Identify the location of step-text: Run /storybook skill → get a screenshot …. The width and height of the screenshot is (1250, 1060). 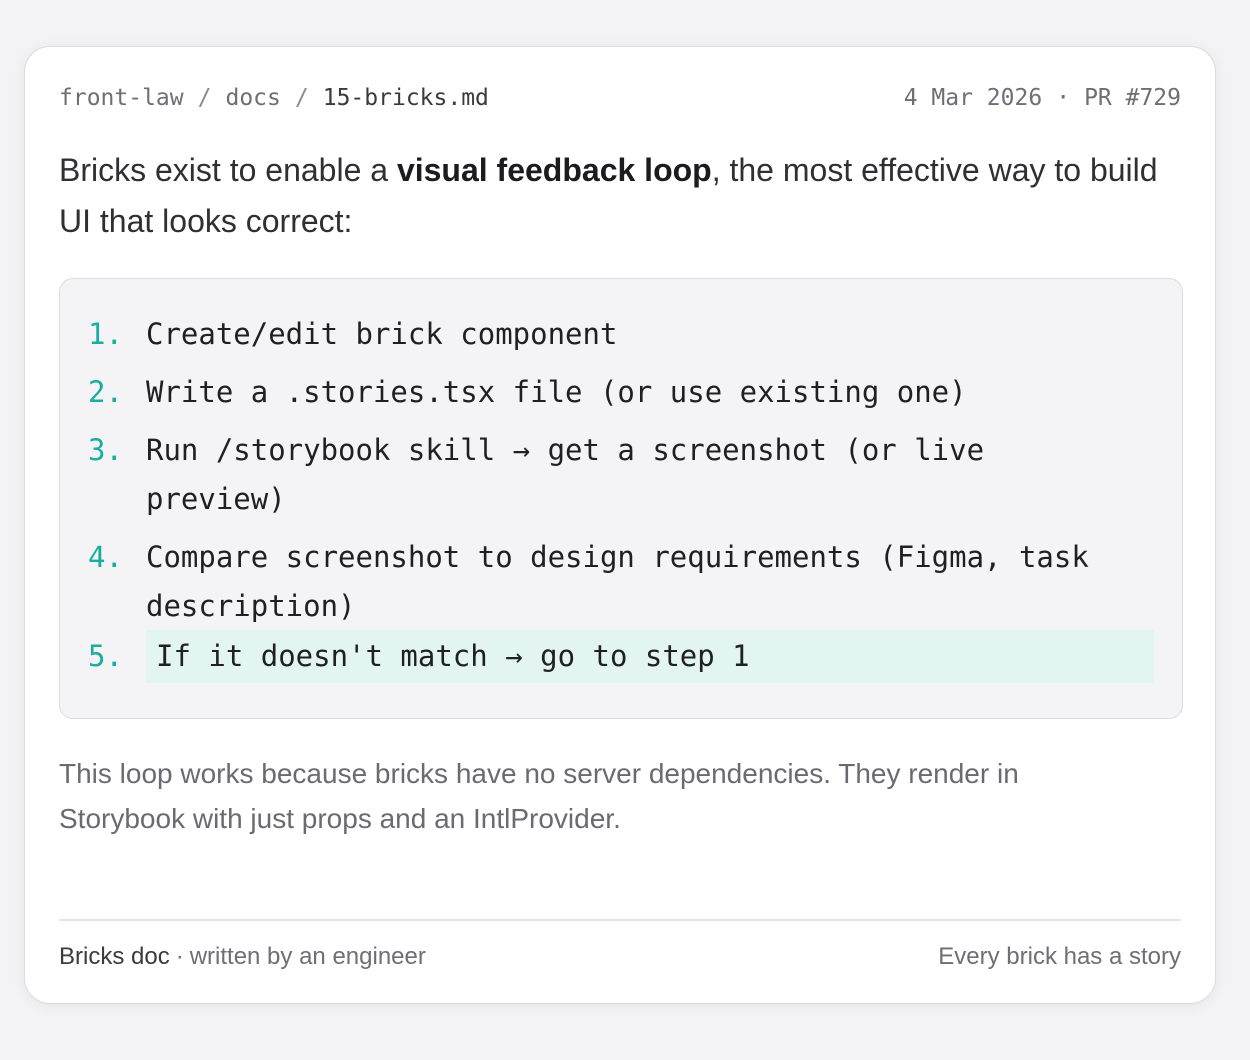
(650, 475).